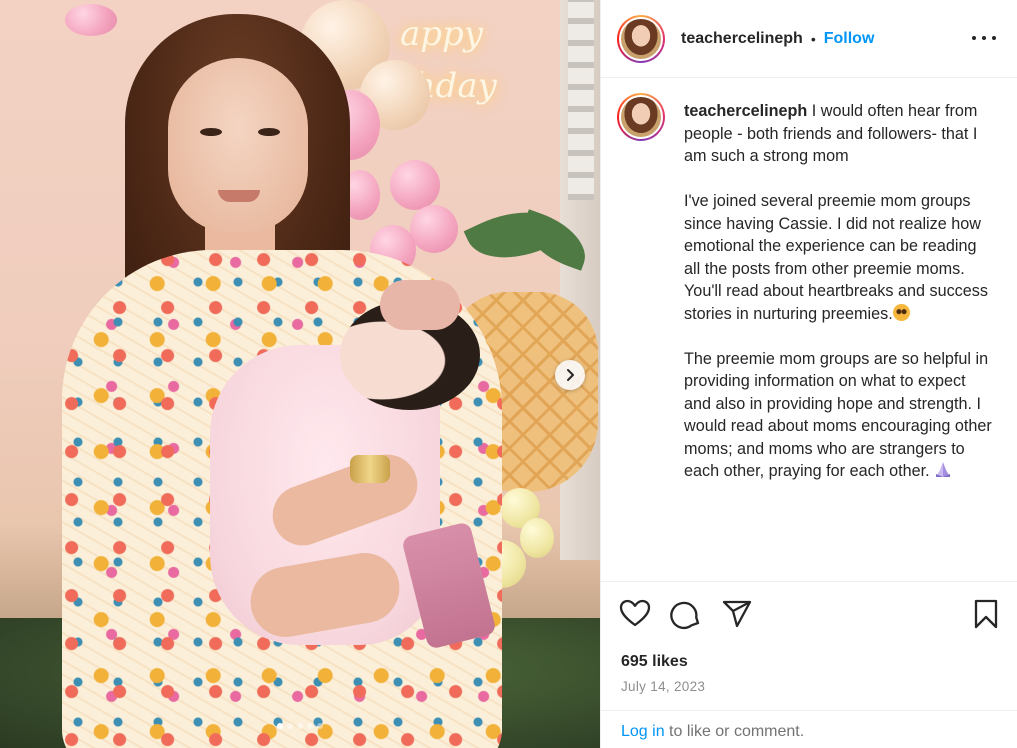  I want to click on comment-icon, so click(686, 614).